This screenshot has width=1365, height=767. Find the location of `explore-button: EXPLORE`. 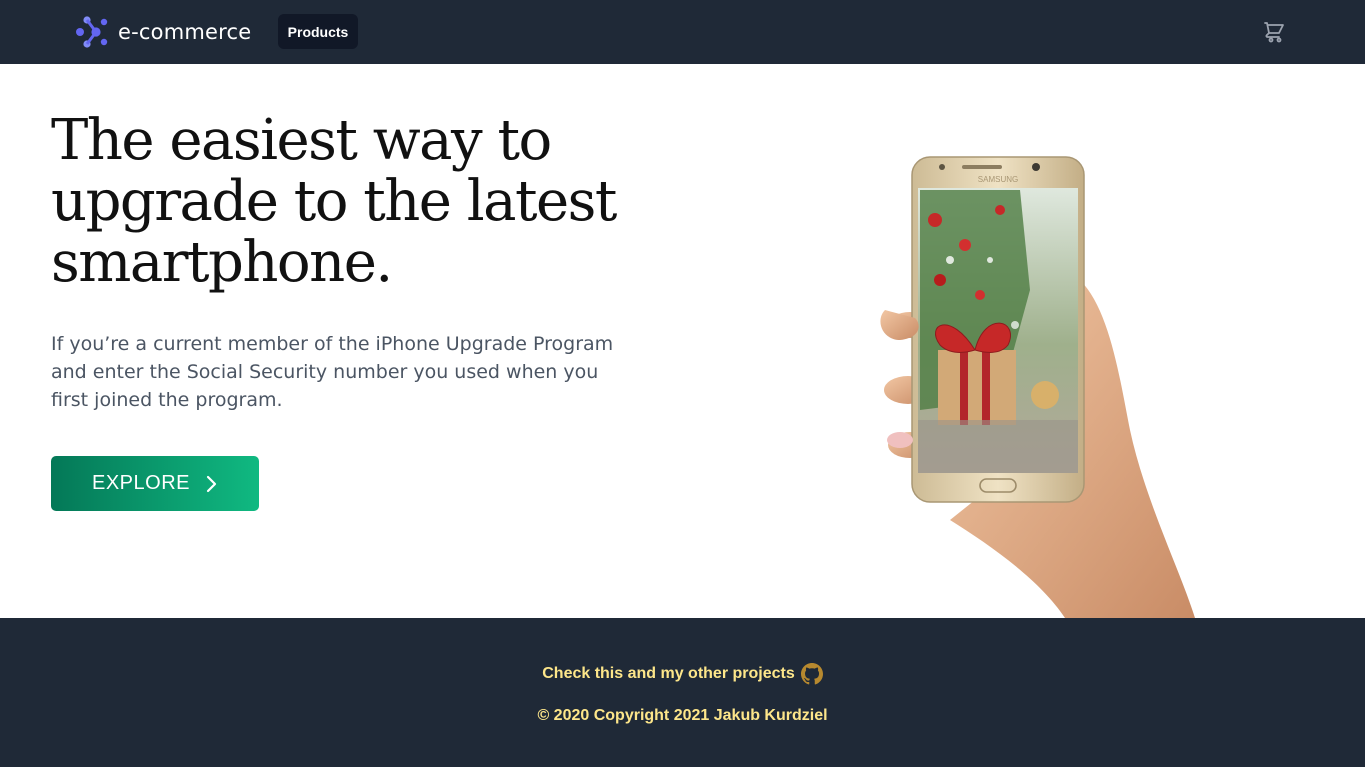

explore-button: EXPLORE is located at coordinates (155, 483).